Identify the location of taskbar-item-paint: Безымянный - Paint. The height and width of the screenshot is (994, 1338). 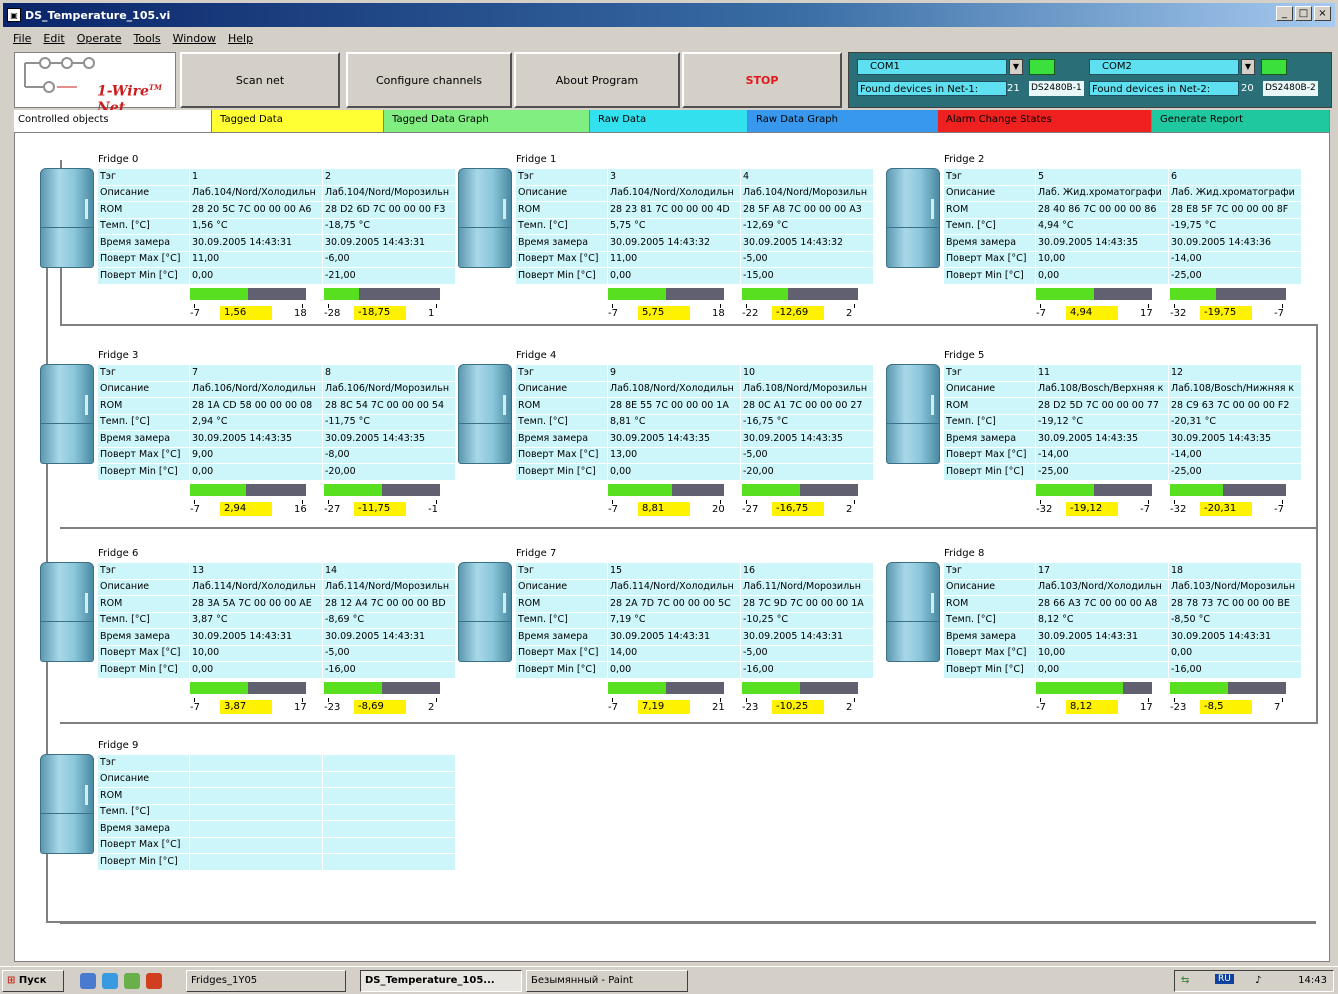
(607, 981).